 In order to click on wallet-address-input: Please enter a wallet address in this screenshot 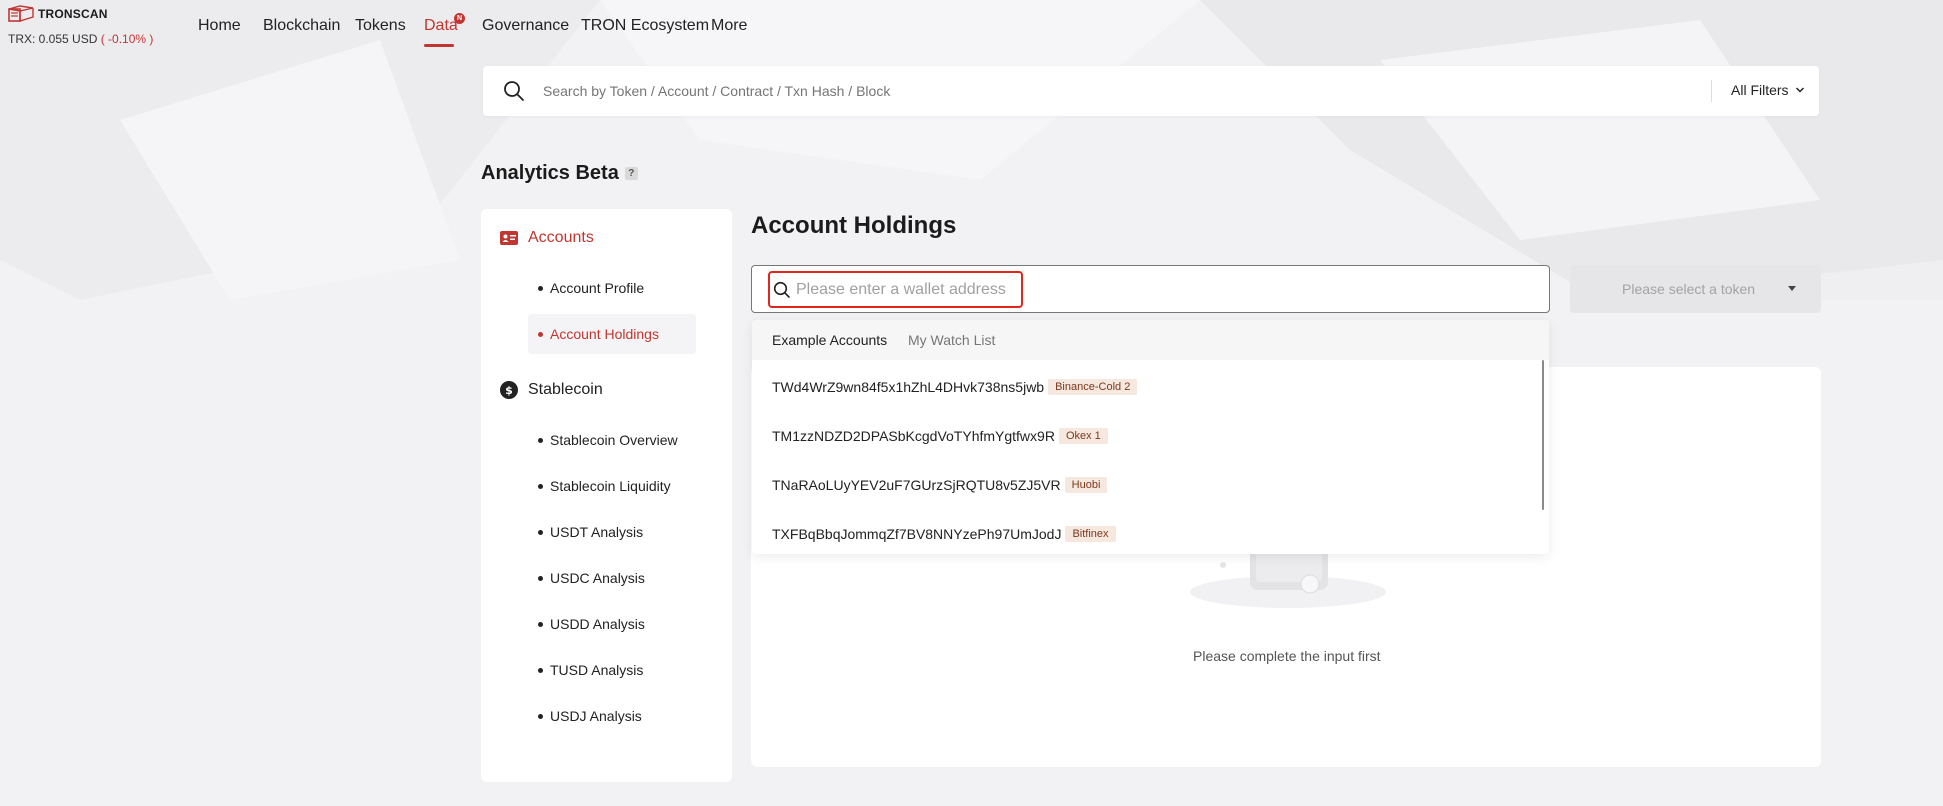, I will do `click(895, 289)`.